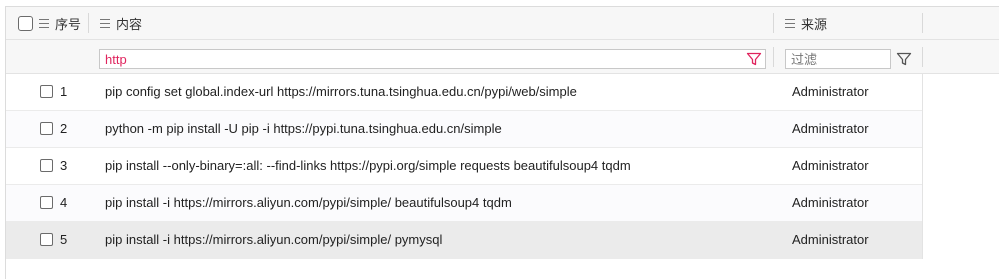  Describe the element at coordinates (502, 23) in the screenshot. I see `grid-header: 序号 内容 来源` at that location.